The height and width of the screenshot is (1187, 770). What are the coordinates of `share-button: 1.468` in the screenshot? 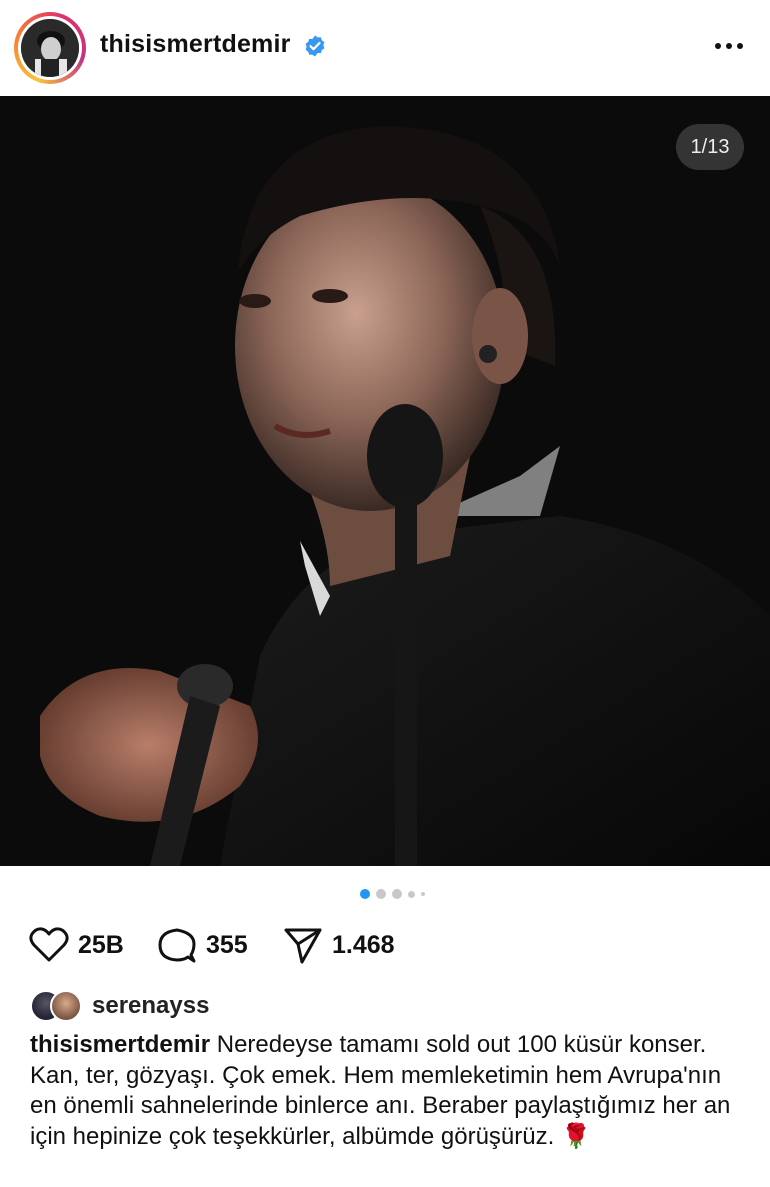 It's located at (338, 945).